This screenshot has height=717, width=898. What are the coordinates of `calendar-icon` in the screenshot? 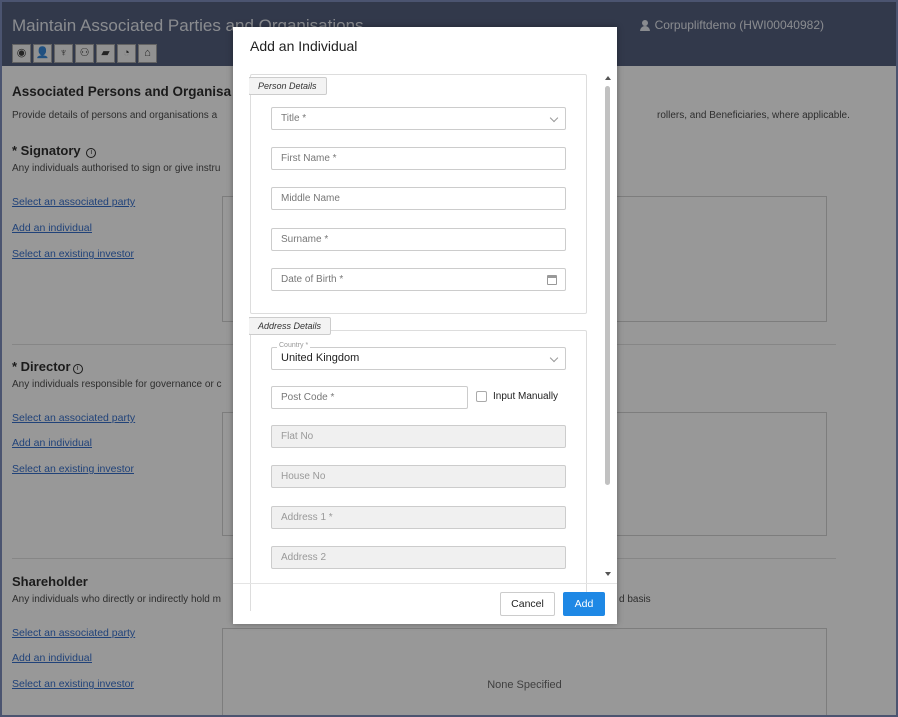 It's located at (552, 280).